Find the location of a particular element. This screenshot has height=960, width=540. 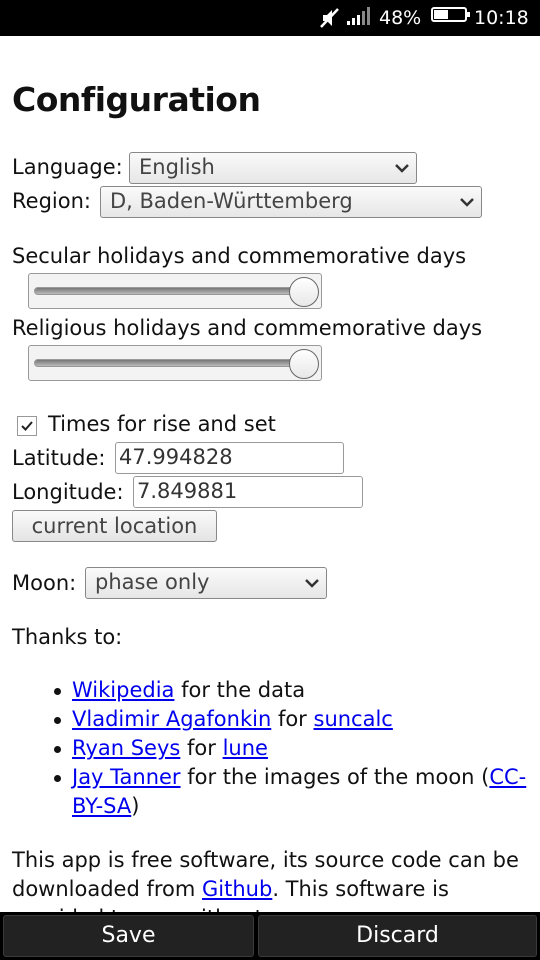

link-ryan-seys: Ryan Seys is located at coordinates (126, 748).